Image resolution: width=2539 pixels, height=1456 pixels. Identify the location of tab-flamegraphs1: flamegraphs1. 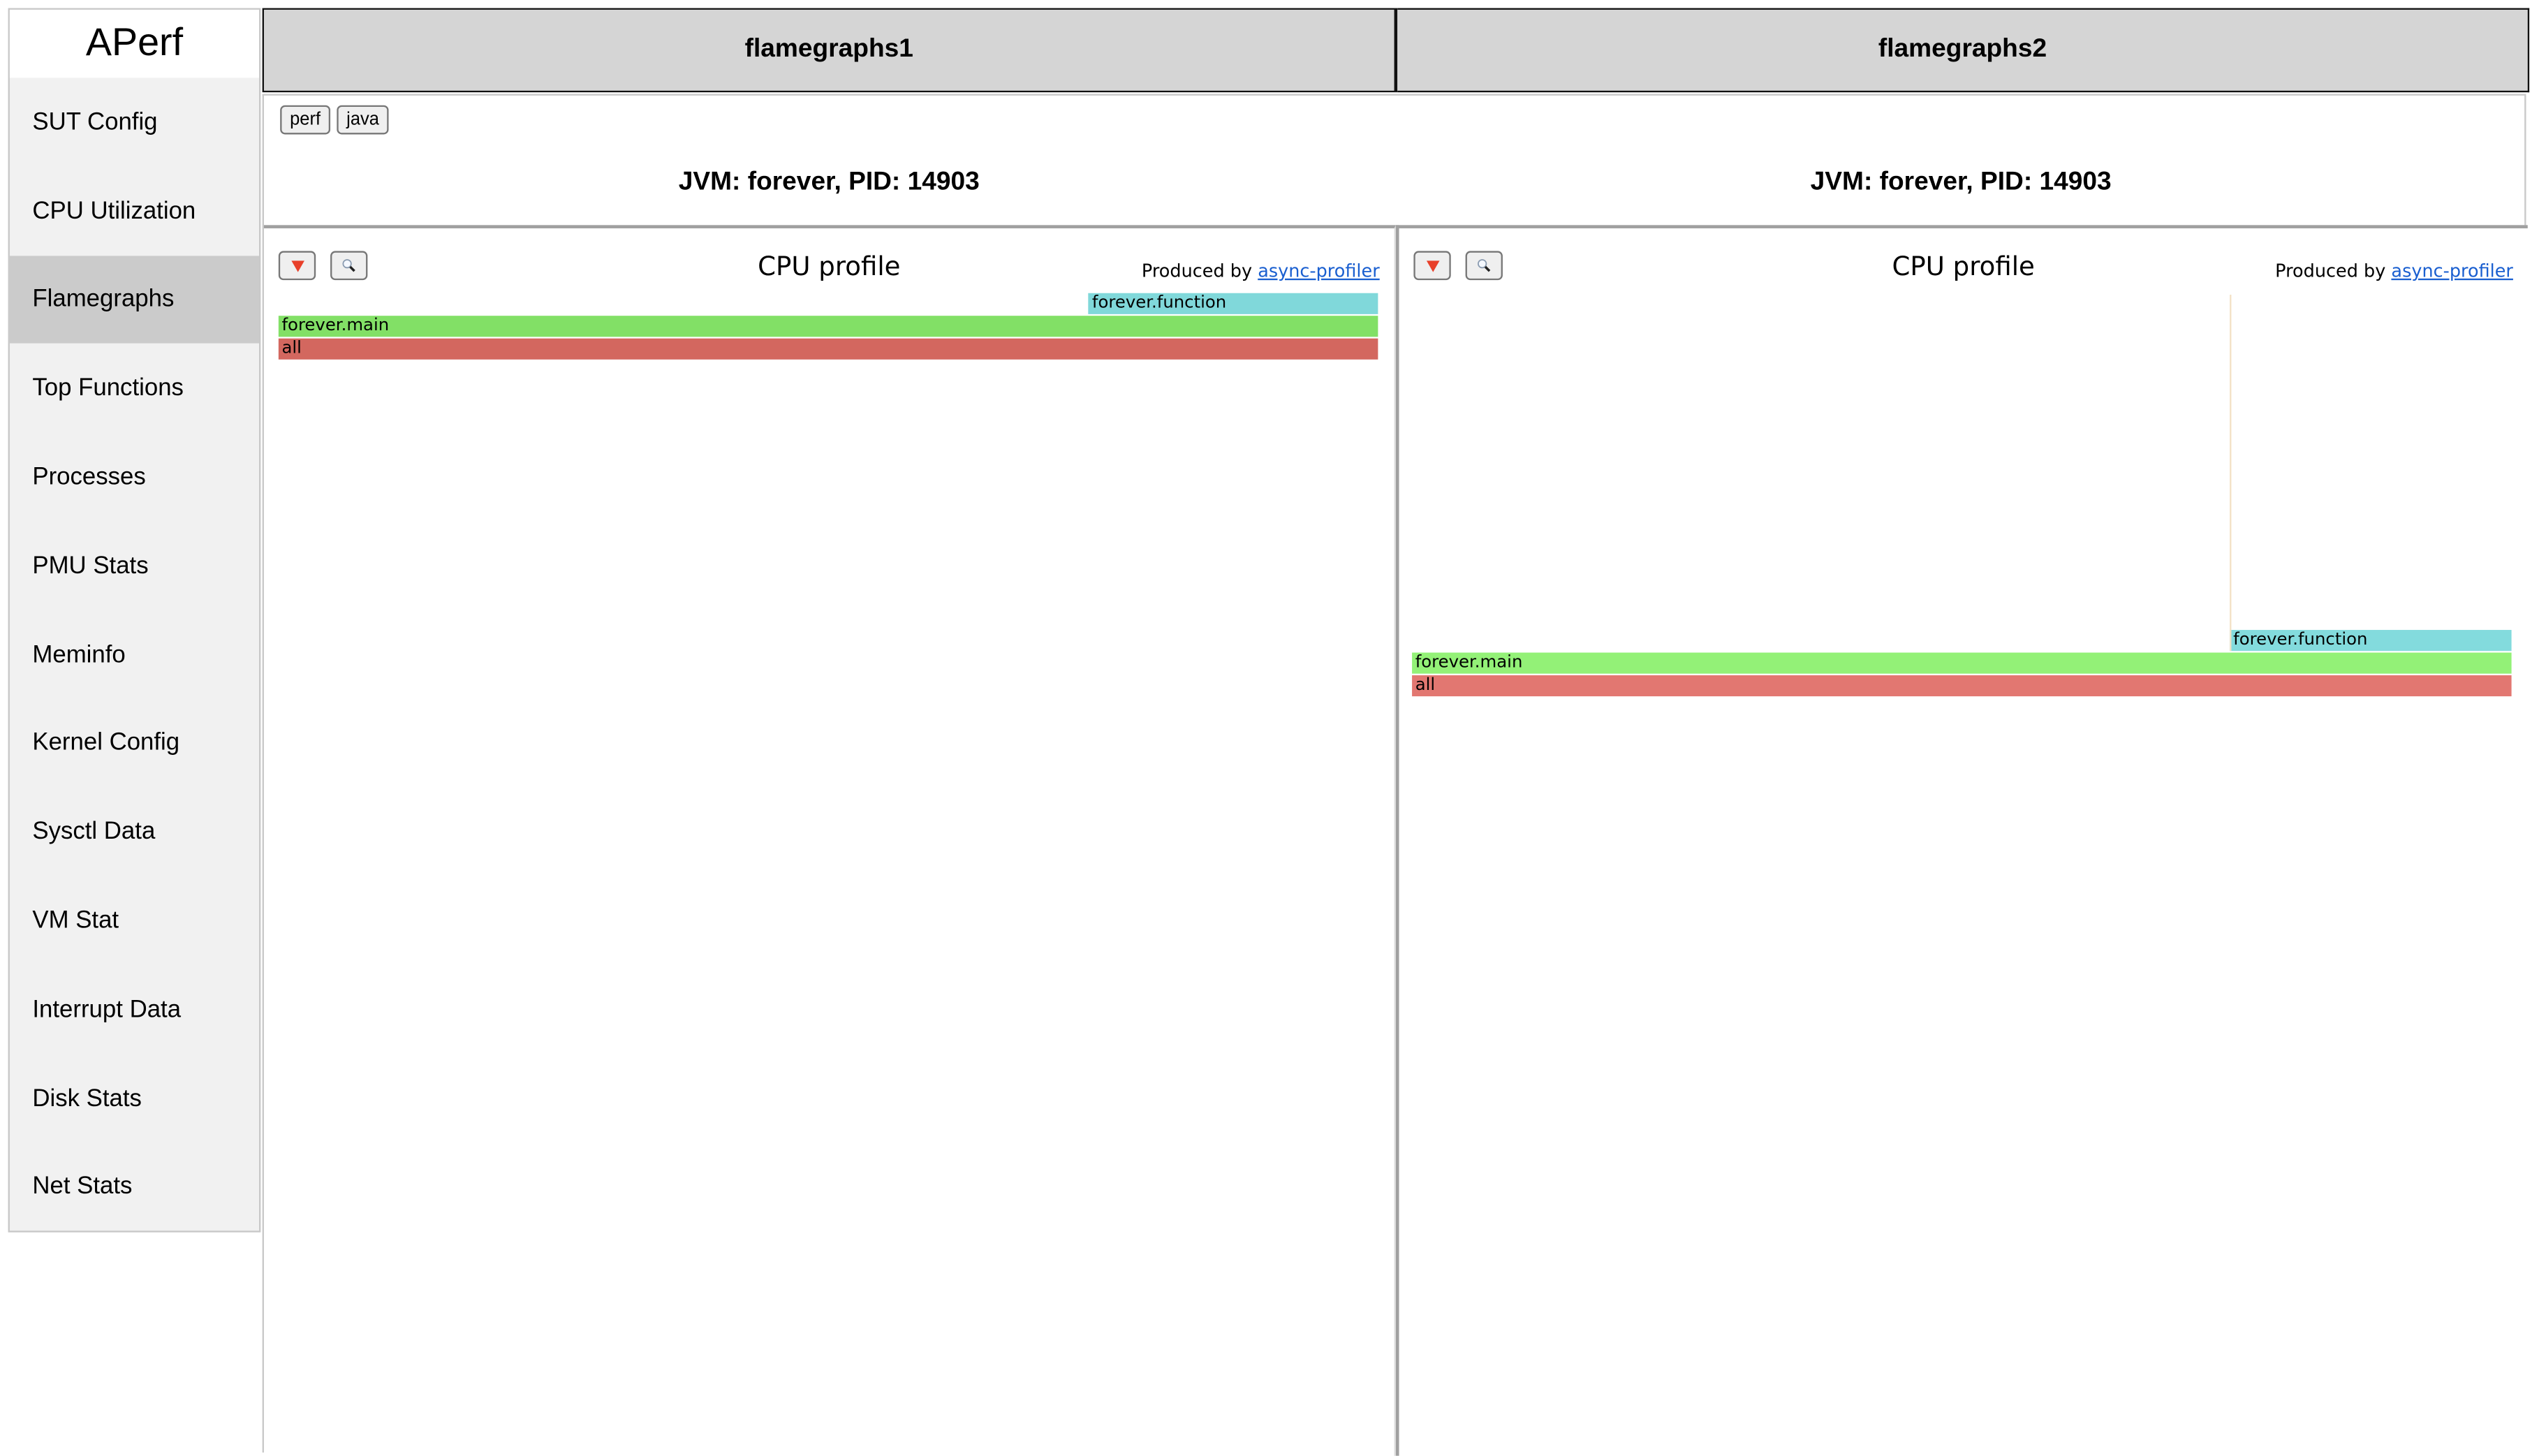
(830, 51).